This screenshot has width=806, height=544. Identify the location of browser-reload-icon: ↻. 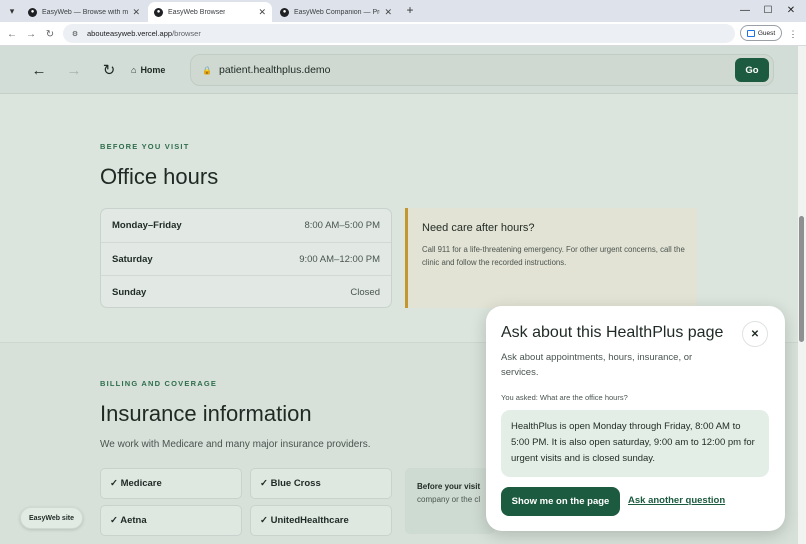
(50, 34).